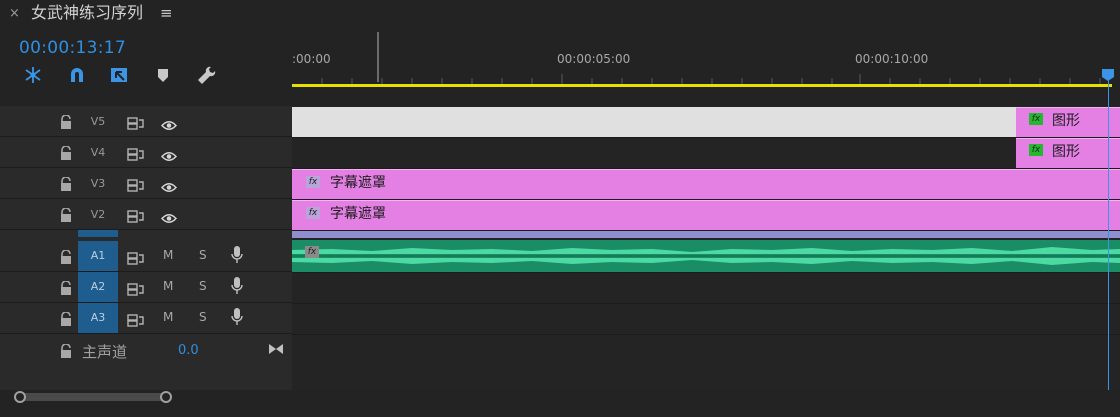  Describe the element at coordinates (1108, 230) in the screenshot. I see `playhead-line` at that location.